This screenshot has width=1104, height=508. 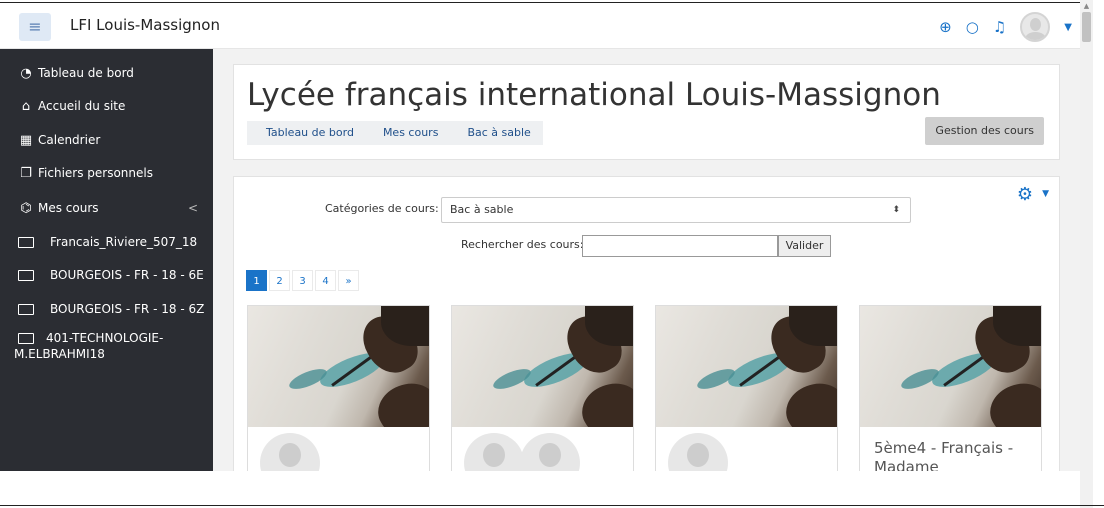 I want to click on page-link-next: », so click(x=348, y=280).